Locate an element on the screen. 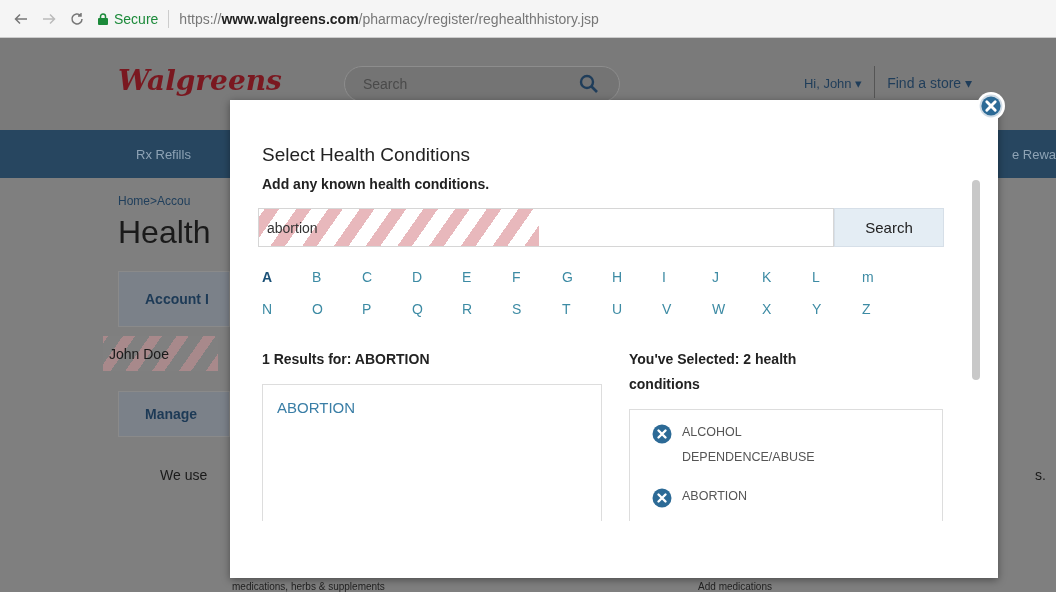  letter-link: Q is located at coordinates (437, 309).